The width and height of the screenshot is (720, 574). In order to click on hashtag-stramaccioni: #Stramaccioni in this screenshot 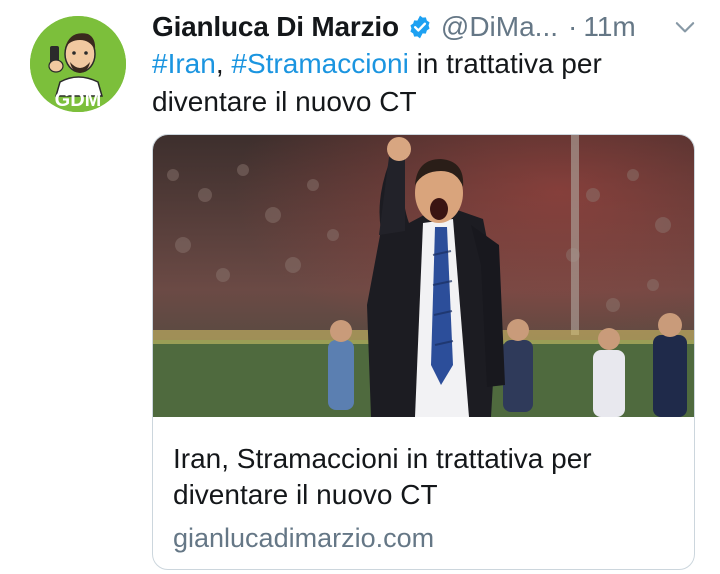, I will do `click(319, 63)`.